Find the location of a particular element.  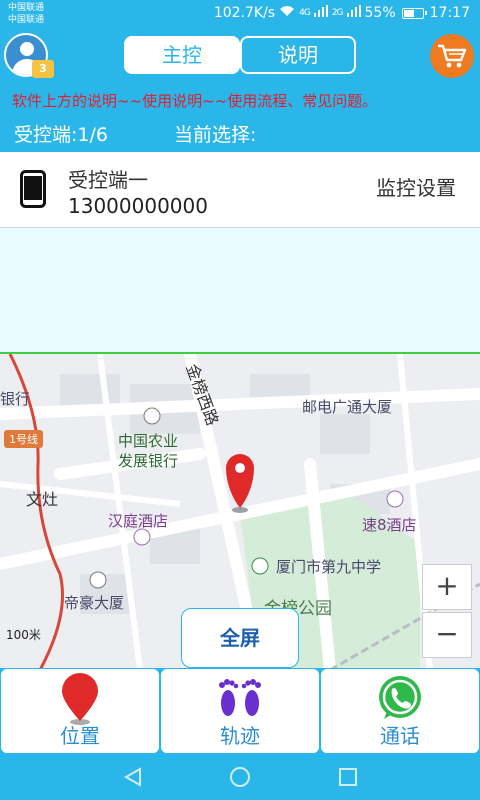

carrier-2: 中国联通 is located at coordinates (26, 20).